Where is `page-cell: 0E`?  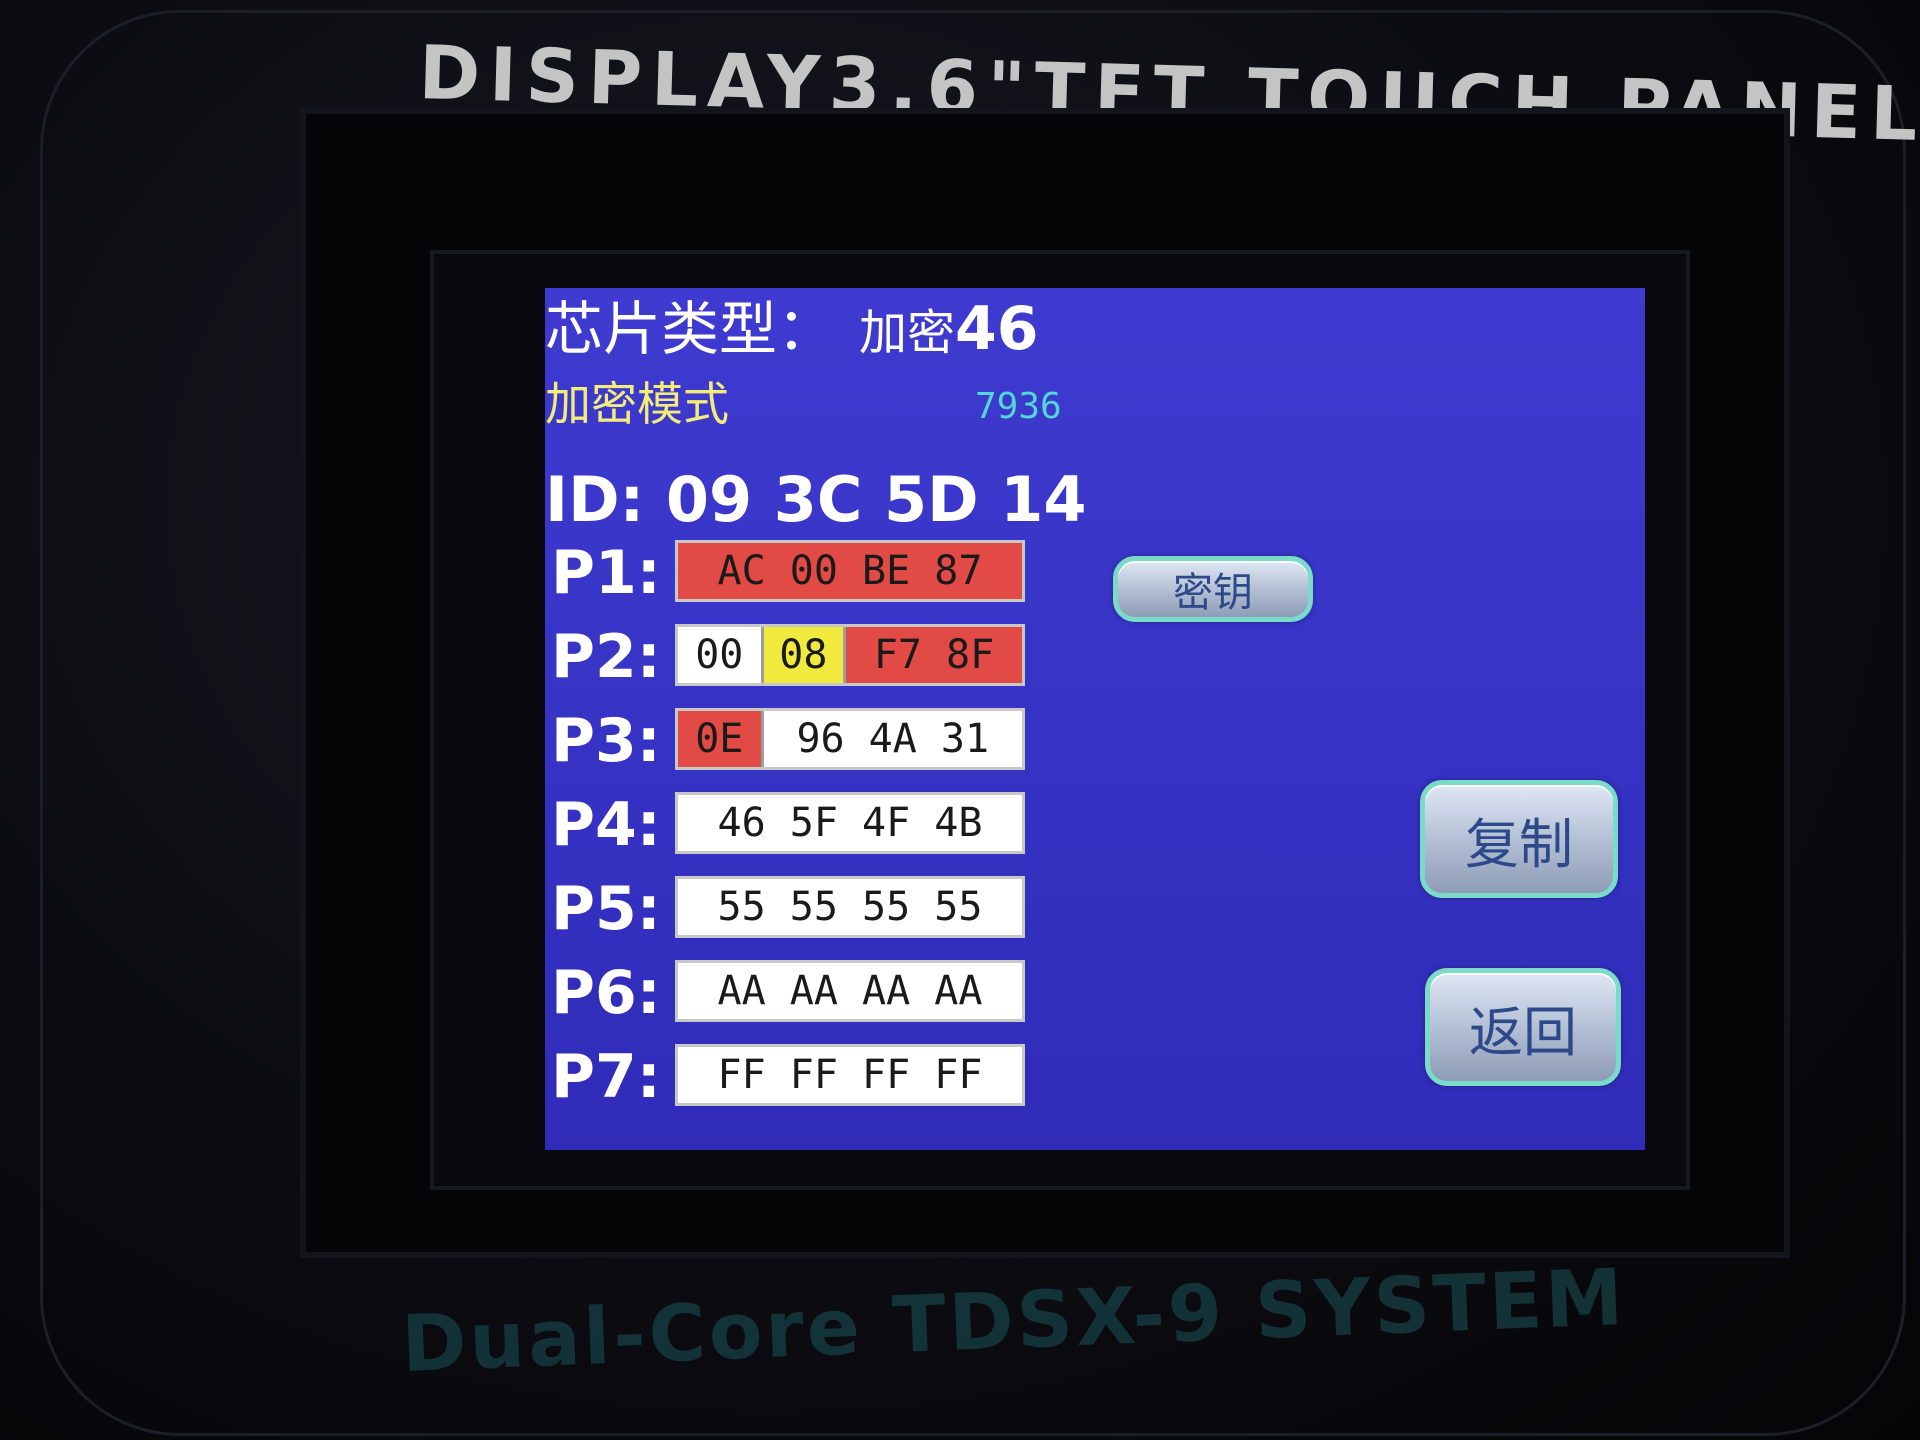
page-cell: 0E is located at coordinates (719, 739).